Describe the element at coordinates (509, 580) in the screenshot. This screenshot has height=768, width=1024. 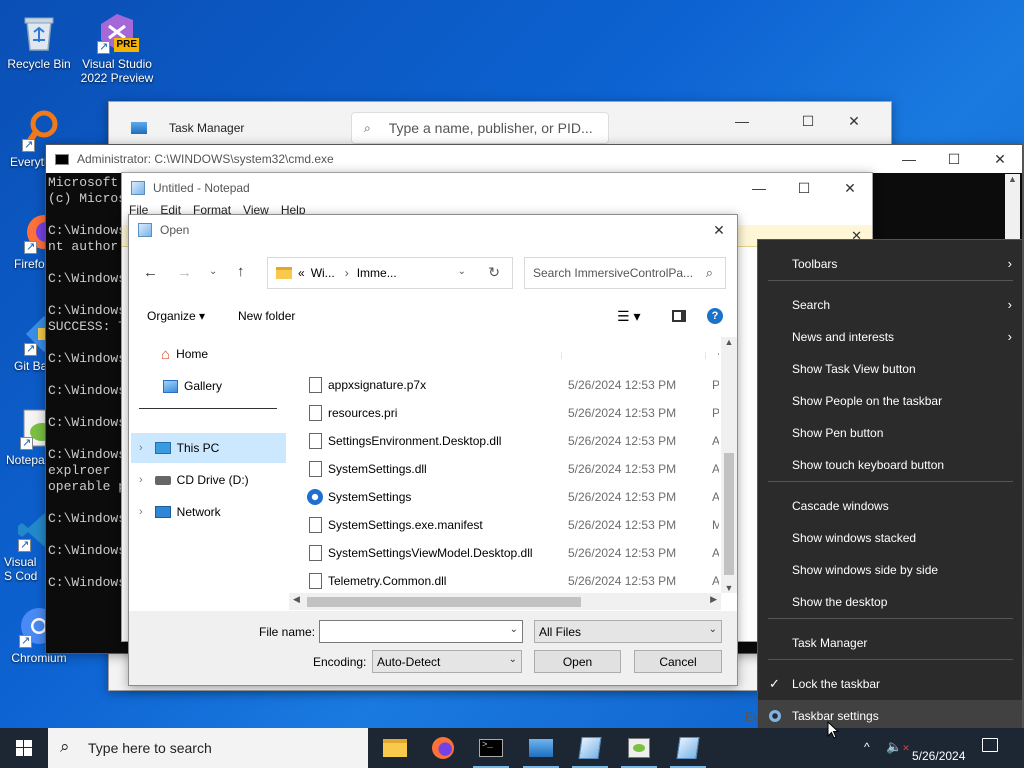
I see `file-row: Telemetry.Common.dll 5/26/2024 12:53 PM Ap` at that location.